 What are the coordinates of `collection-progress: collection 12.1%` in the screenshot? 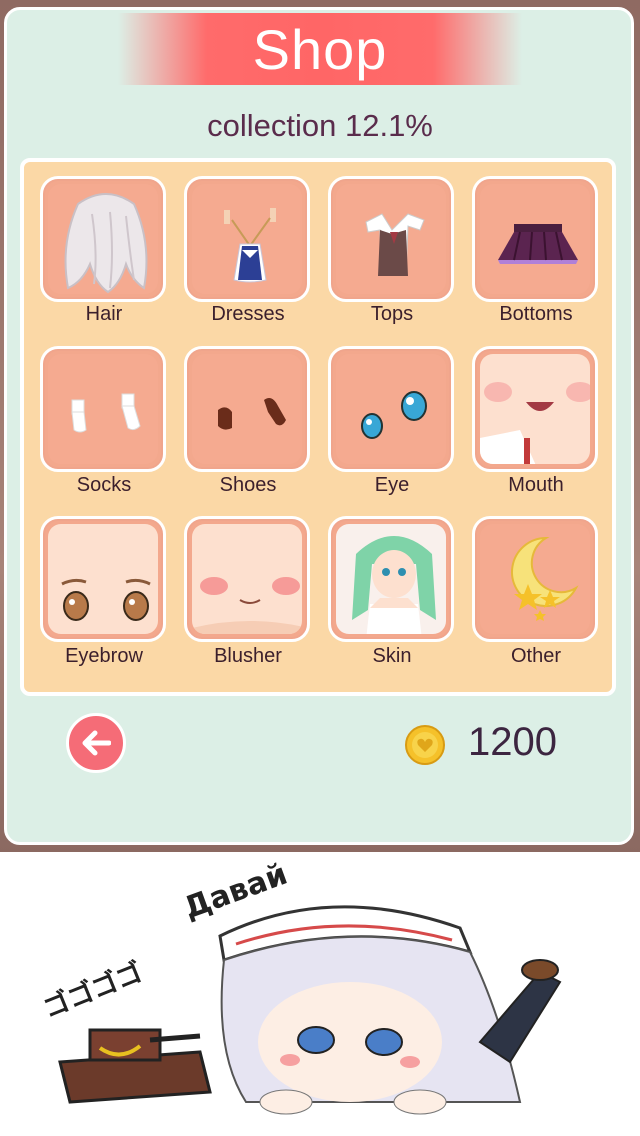 It's located at (320, 125).